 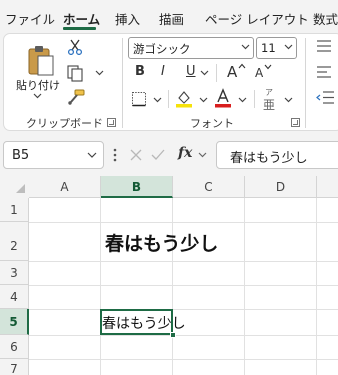 What do you see at coordinates (76, 97) in the screenshot?
I see `format-painter-icon` at bounding box center [76, 97].